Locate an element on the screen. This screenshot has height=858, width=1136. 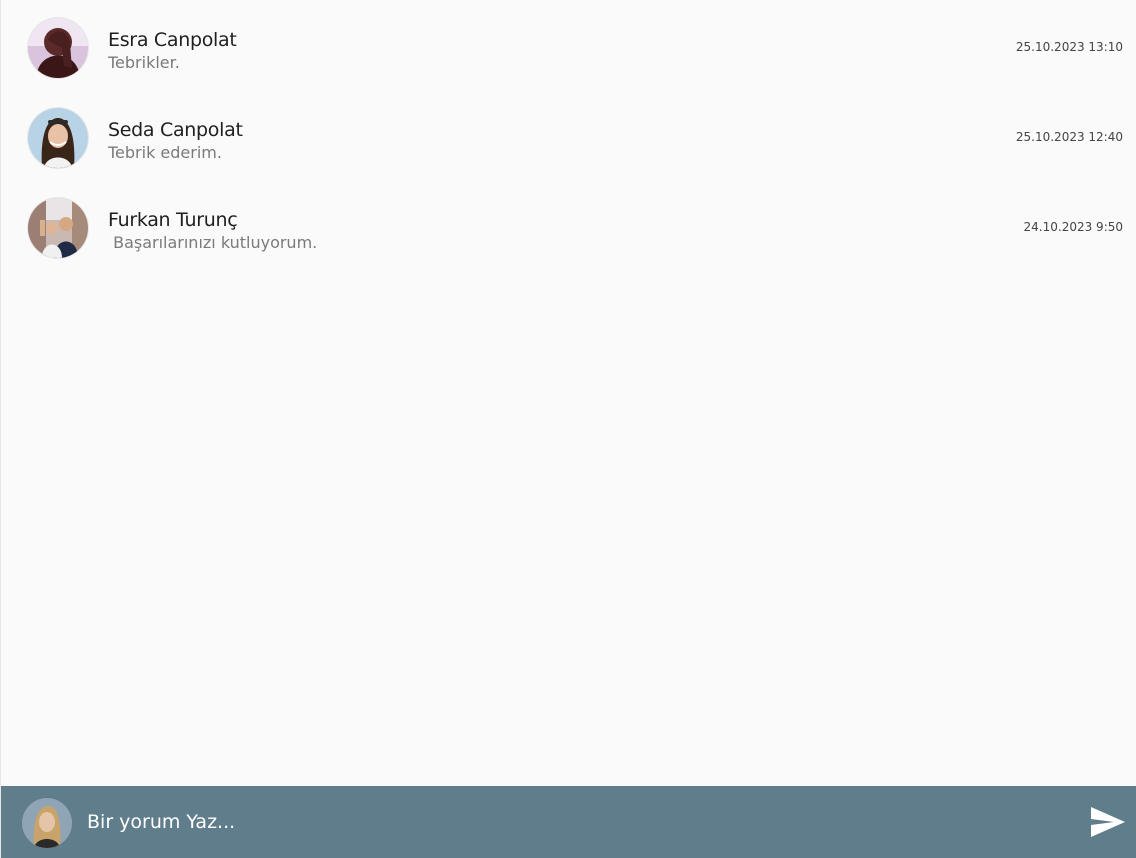
comment-text: Tebrikler. is located at coordinates (144, 62).